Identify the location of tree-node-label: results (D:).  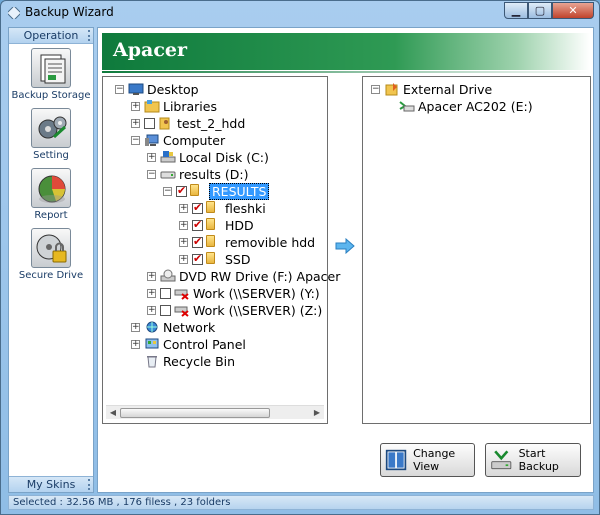
(214, 174).